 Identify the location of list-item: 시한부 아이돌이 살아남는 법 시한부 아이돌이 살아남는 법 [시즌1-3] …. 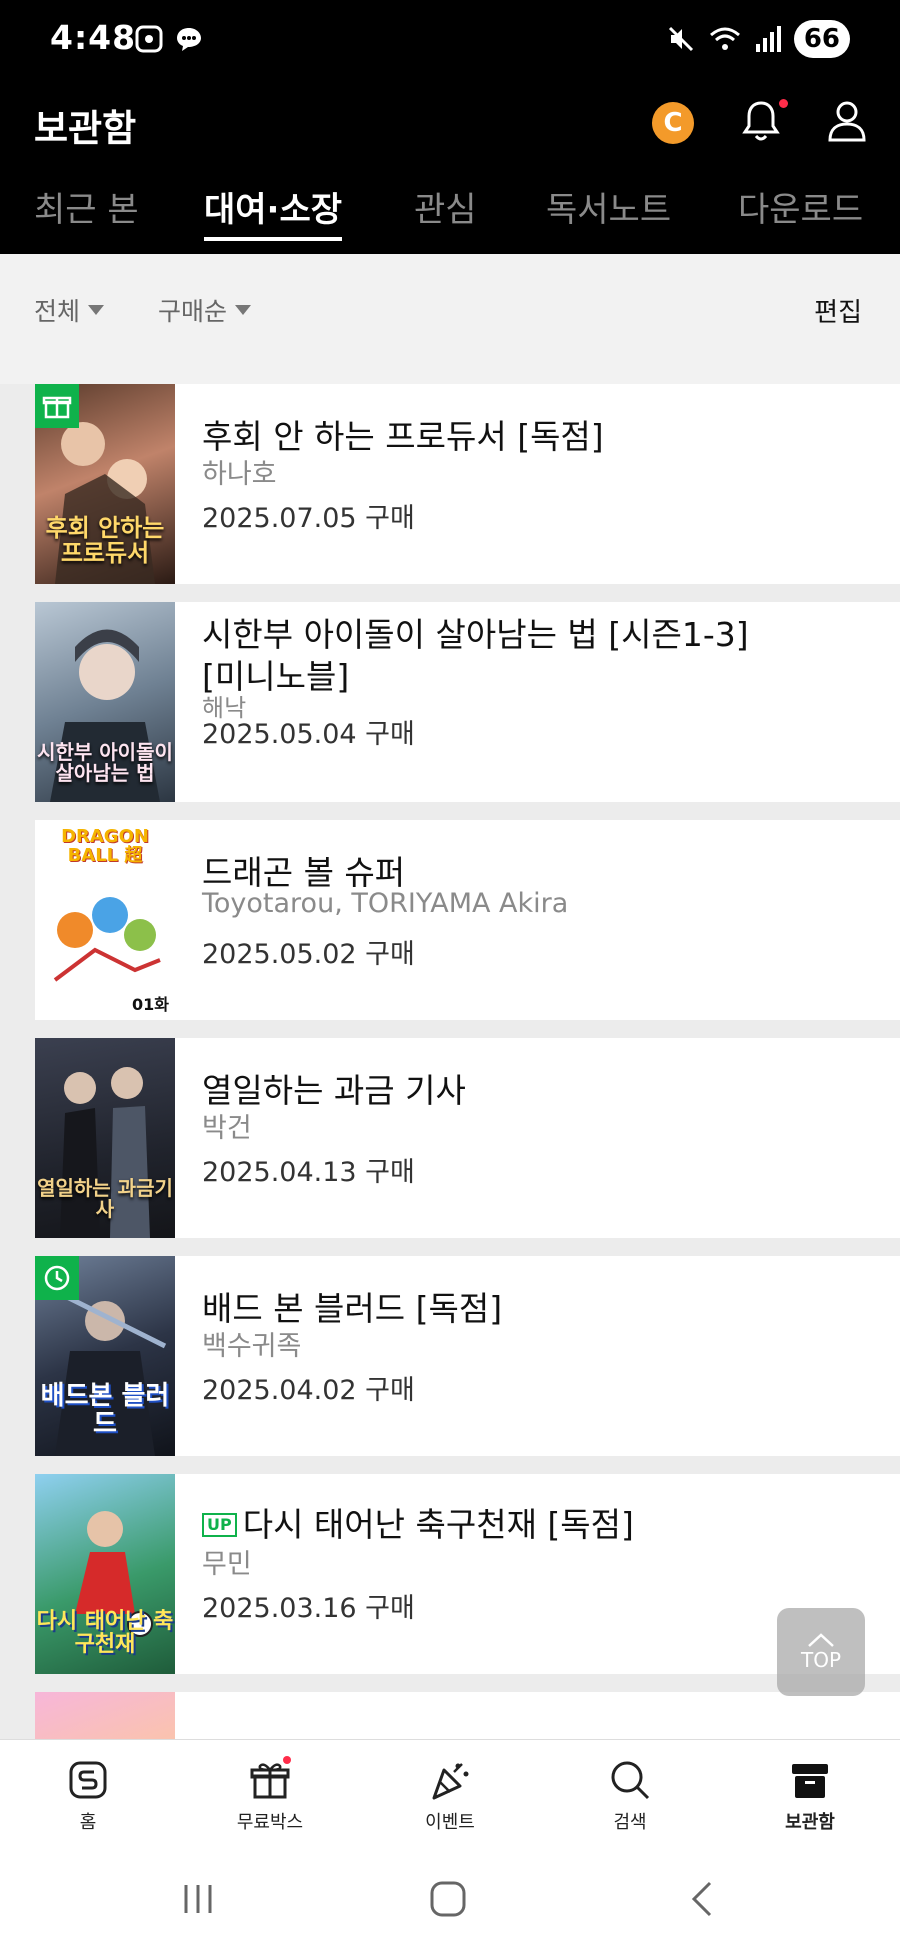
(467, 702).